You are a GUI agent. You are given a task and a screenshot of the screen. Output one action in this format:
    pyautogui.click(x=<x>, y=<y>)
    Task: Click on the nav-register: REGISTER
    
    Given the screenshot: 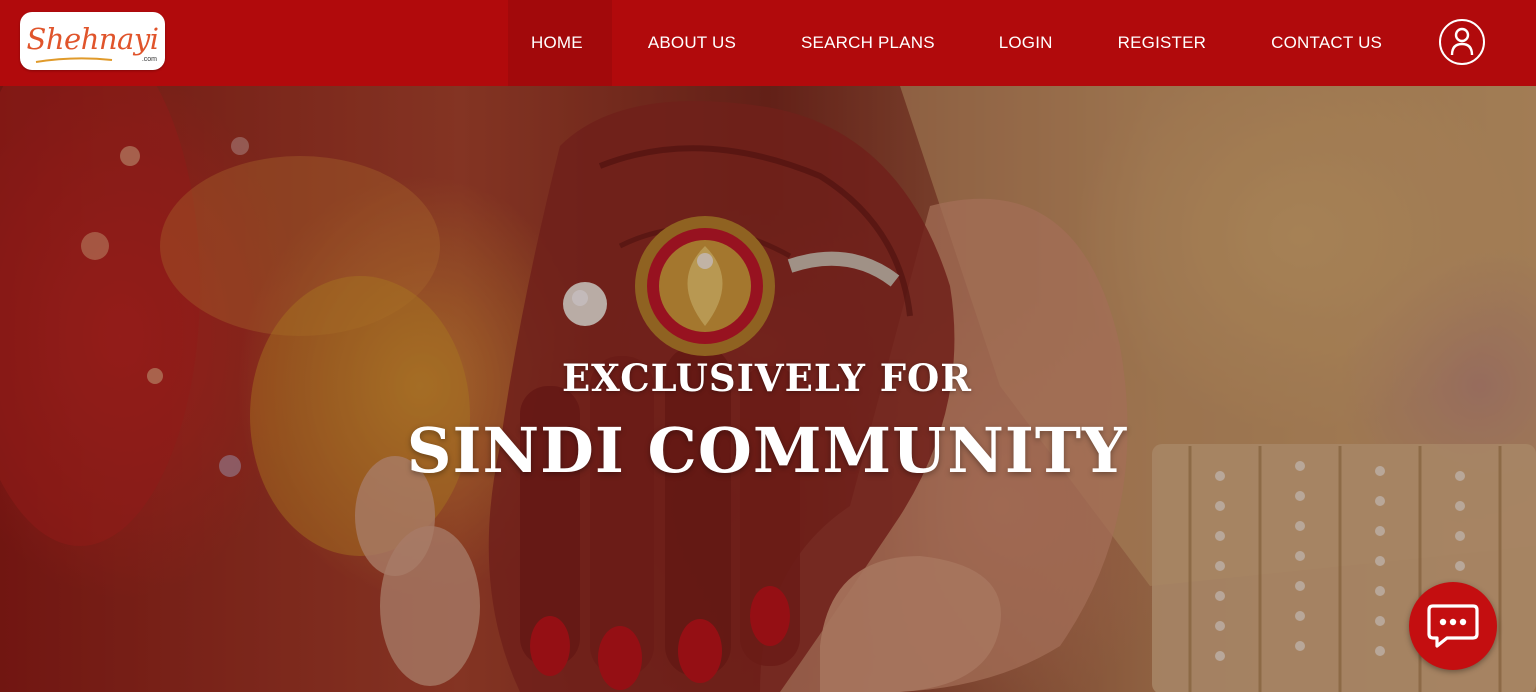 What is the action you would take?
    pyautogui.click(x=1162, y=43)
    